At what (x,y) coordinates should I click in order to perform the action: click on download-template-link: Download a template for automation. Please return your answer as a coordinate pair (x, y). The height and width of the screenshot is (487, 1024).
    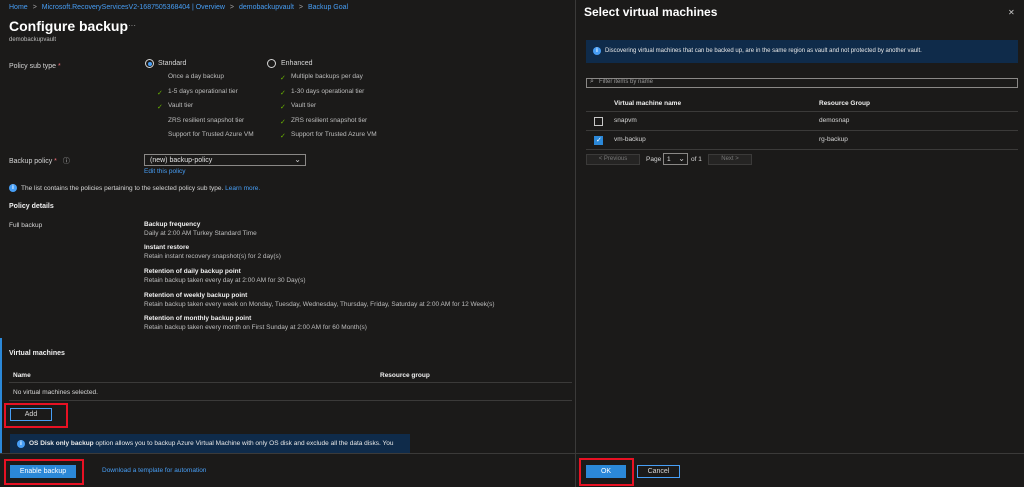
    Looking at the image, I should click on (154, 470).